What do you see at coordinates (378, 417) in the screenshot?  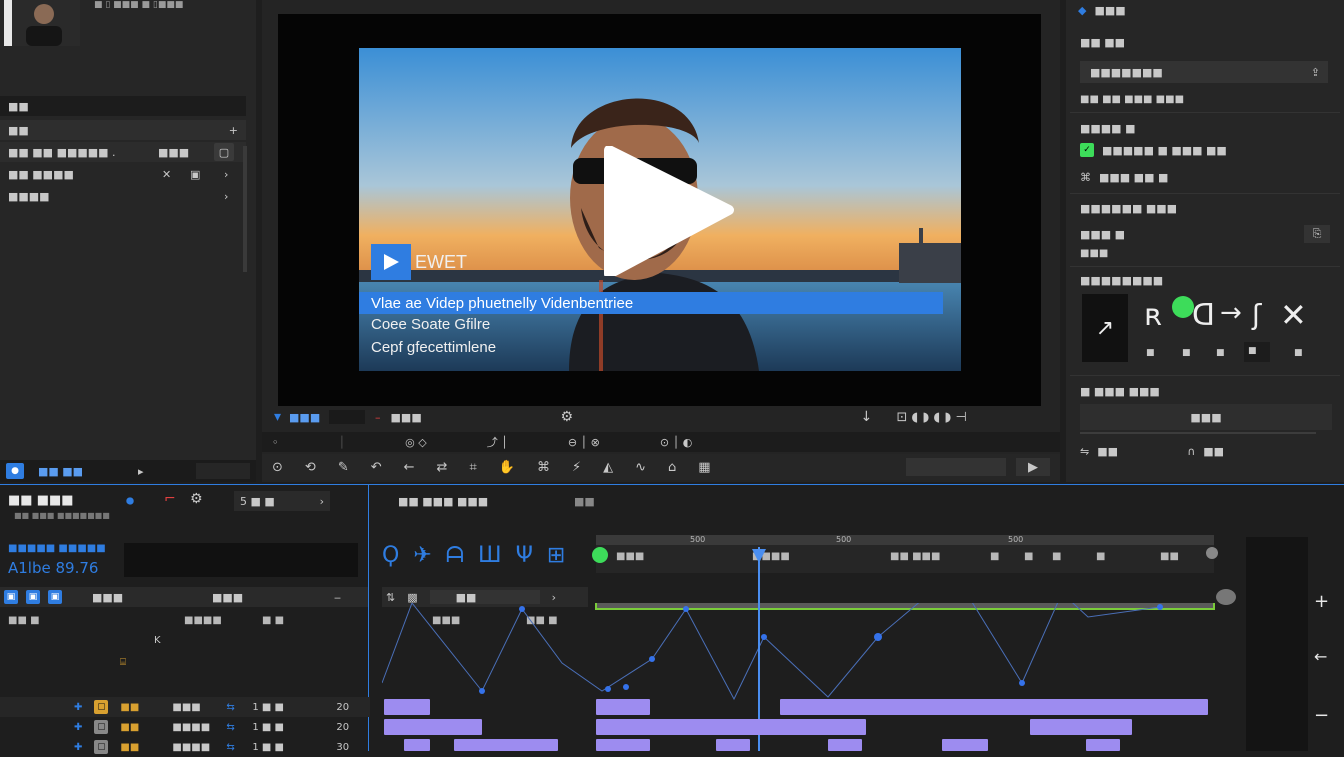 I see `close-icon: –` at bounding box center [378, 417].